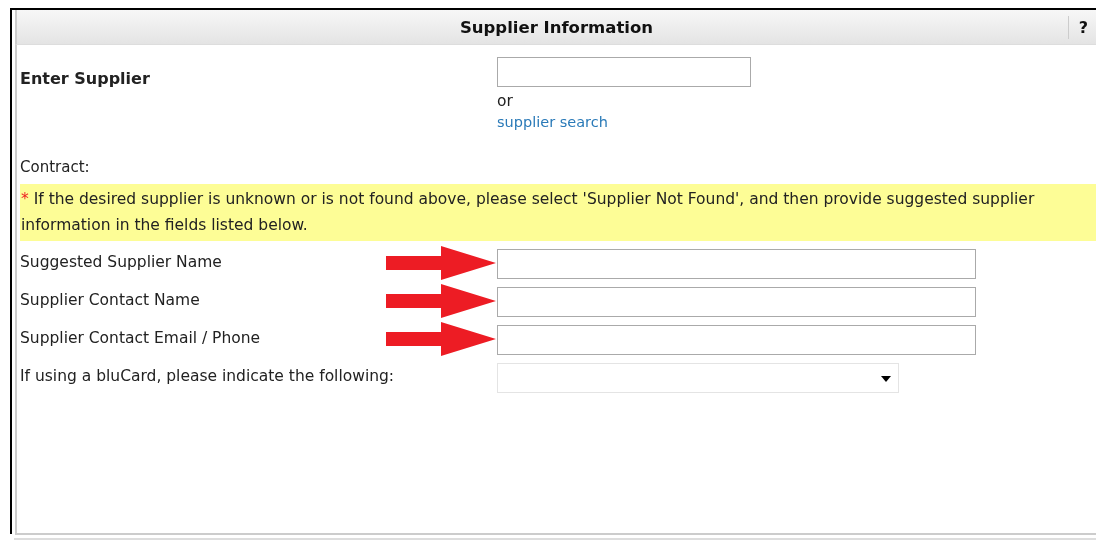  I want to click on field-label: Supplier Contact Email / Phone, so click(141, 337).